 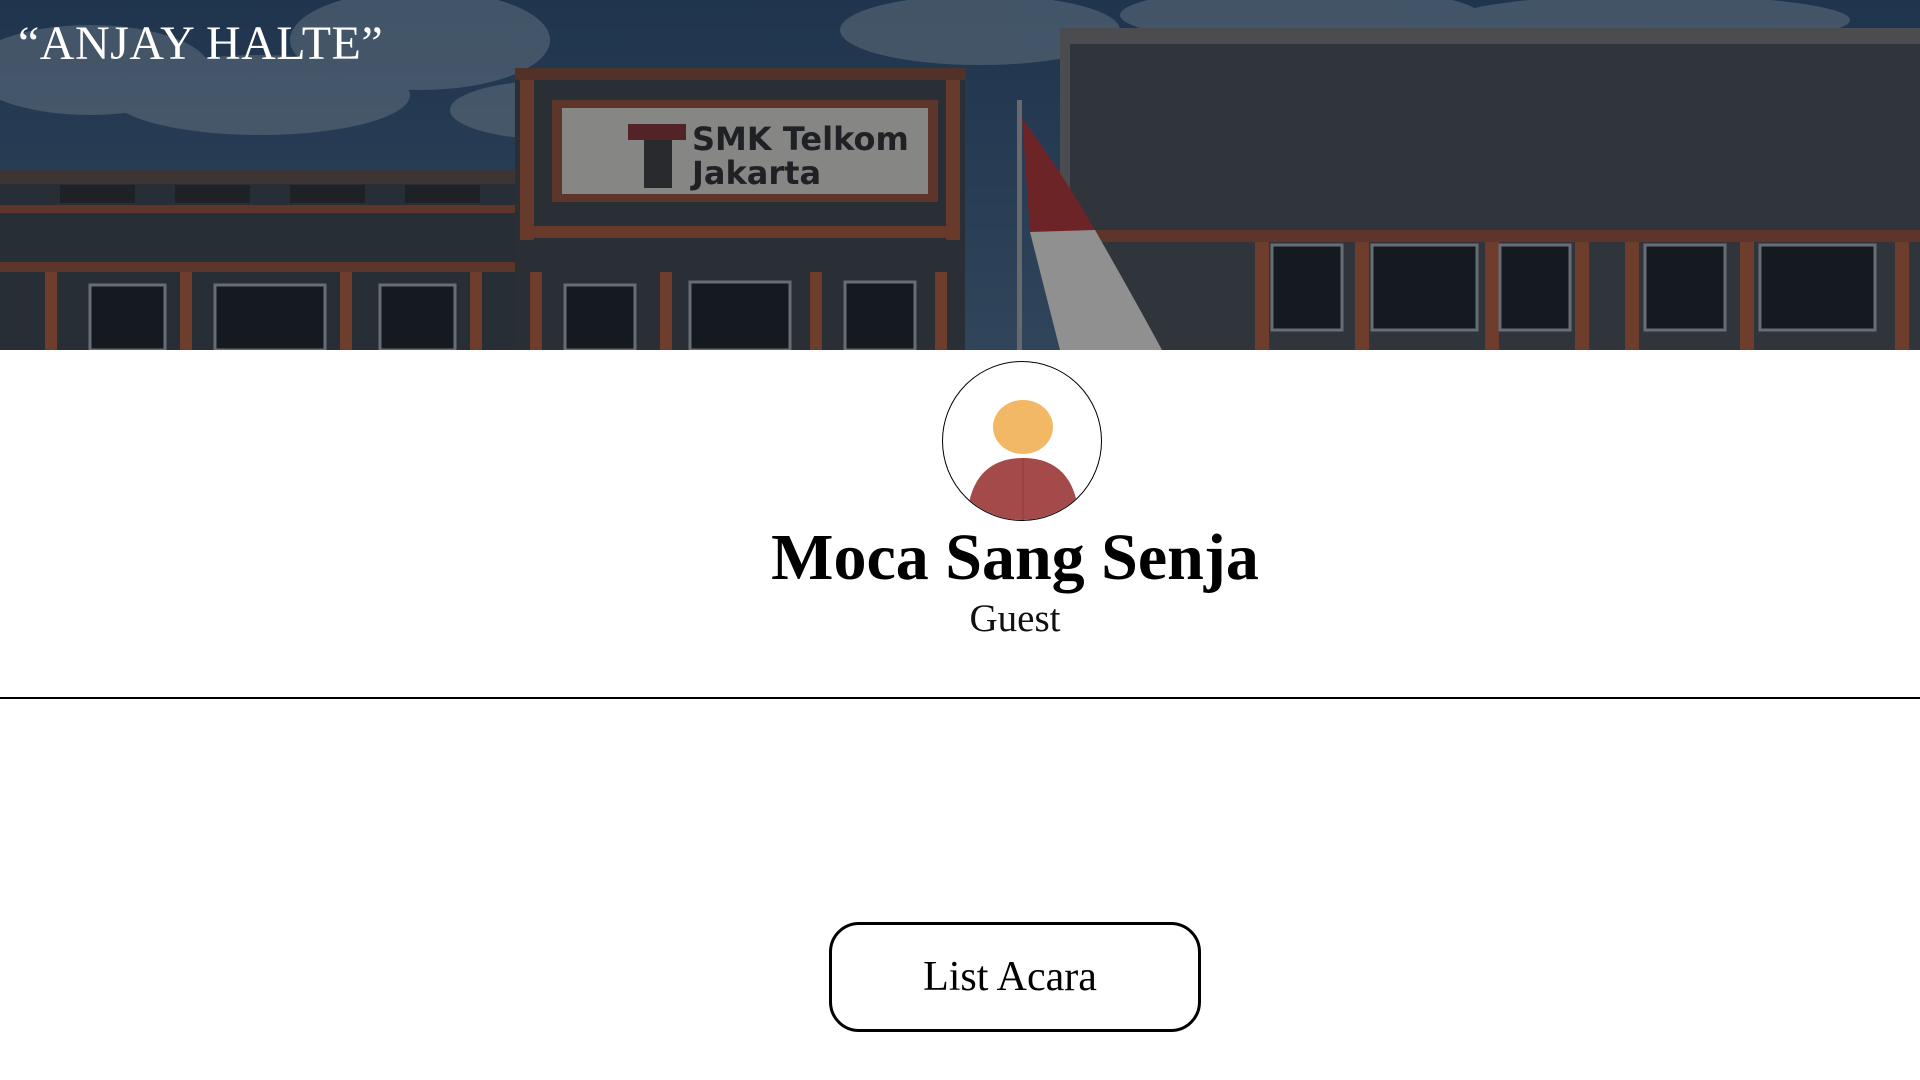 What do you see at coordinates (1015, 557) in the screenshot?
I see `user-name: Moca Sang Senja` at bounding box center [1015, 557].